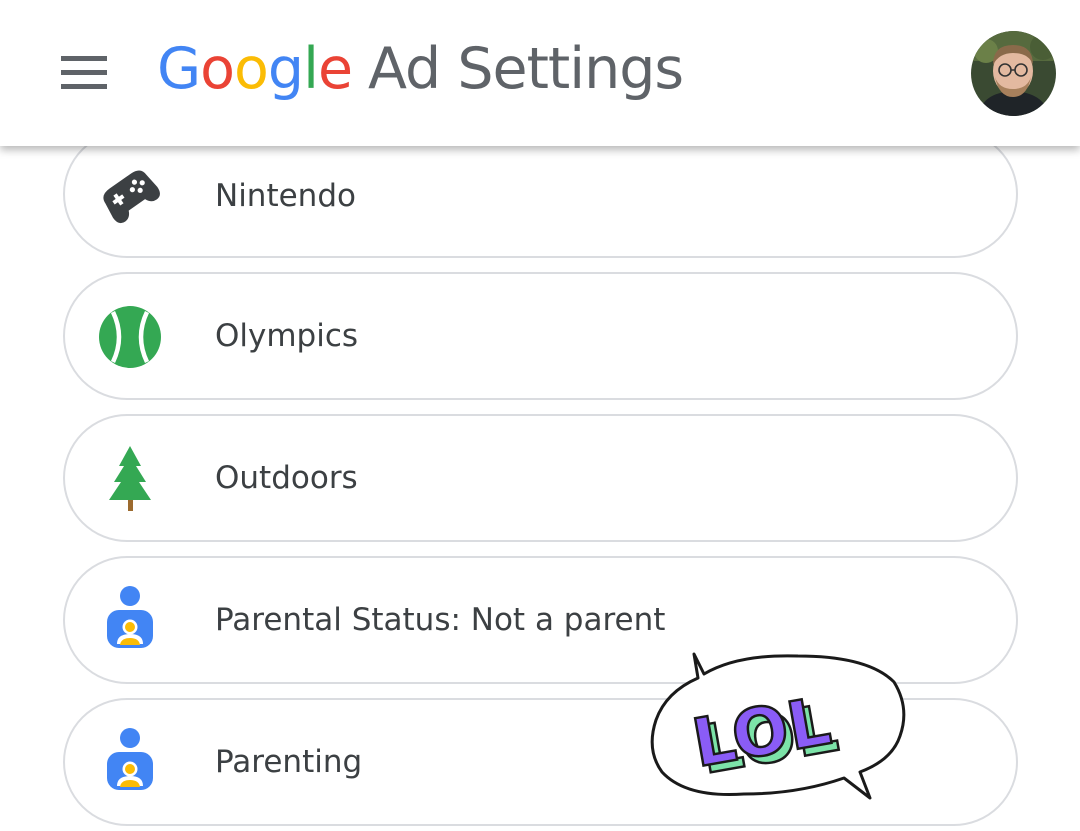 Image resolution: width=1080 pixels, height=831 pixels. Describe the element at coordinates (130, 337) in the screenshot. I see `tennis-ball-icon` at that location.